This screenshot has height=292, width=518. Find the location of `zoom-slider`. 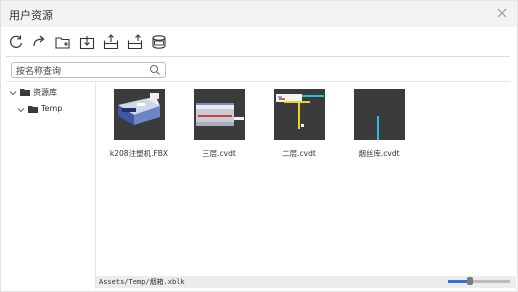

zoom-slider is located at coordinates (479, 281).